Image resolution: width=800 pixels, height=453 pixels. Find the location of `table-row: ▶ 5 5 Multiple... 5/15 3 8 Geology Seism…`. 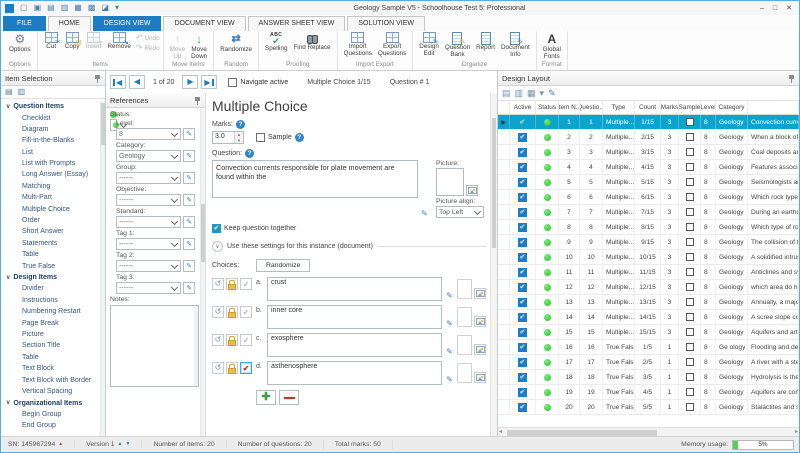

table-row: ▶ 5 5 Multiple... 5/15 3 8 Geology Seism… is located at coordinates (648, 182).